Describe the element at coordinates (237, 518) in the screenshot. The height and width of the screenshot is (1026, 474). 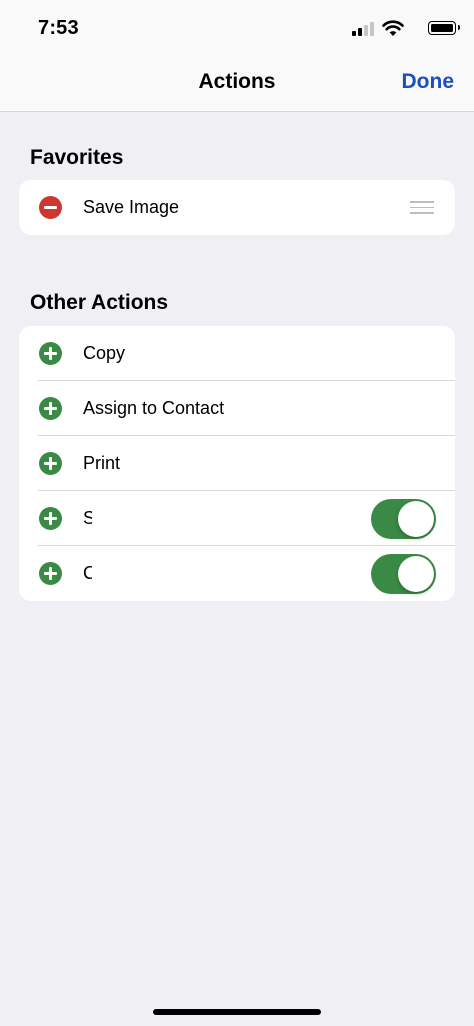
I see `list-item-toggle-s: S` at that location.